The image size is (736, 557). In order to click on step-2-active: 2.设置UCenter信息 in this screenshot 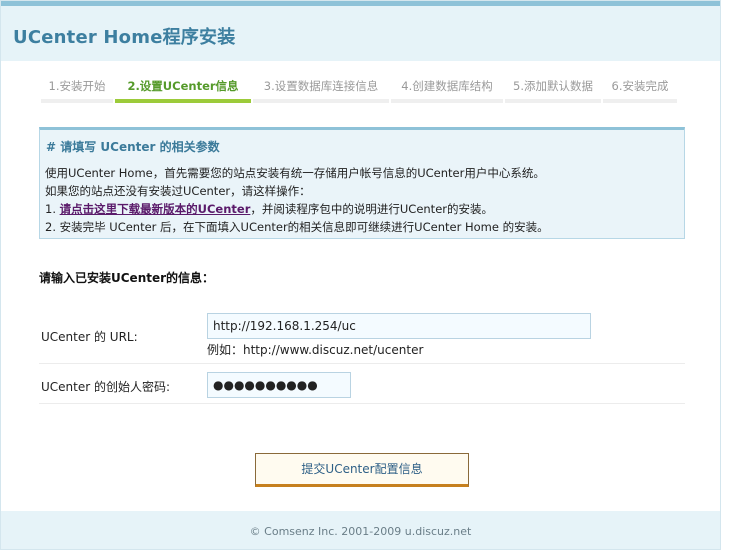, I will do `click(183, 88)`.